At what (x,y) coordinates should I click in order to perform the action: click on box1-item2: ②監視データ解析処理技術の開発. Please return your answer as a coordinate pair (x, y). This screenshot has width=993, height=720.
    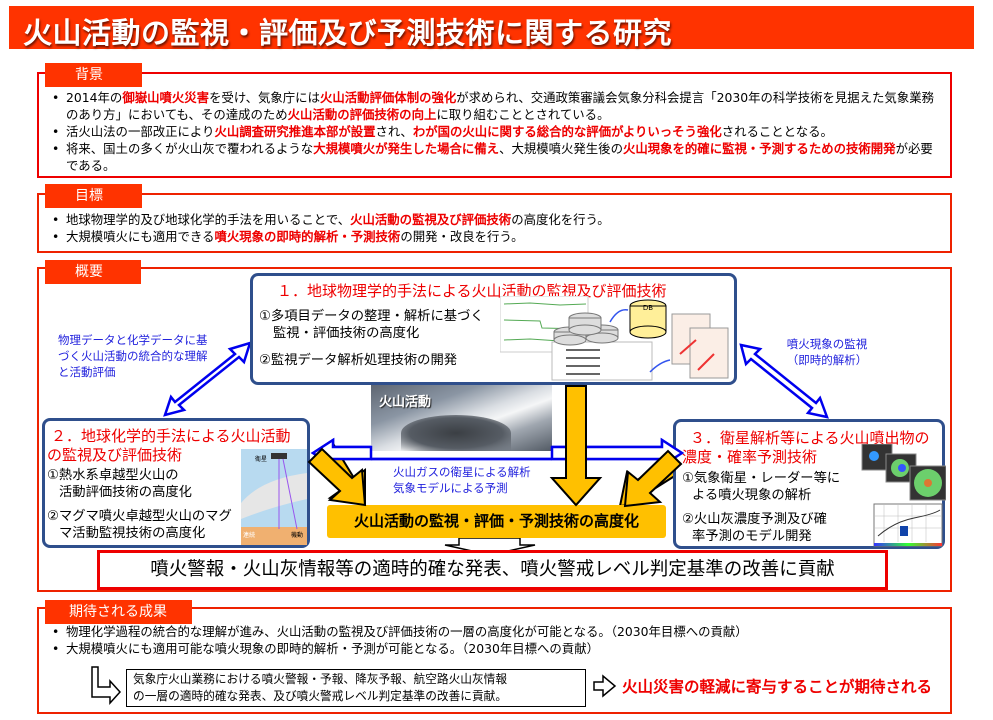
    Looking at the image, I should click on (358, 360).